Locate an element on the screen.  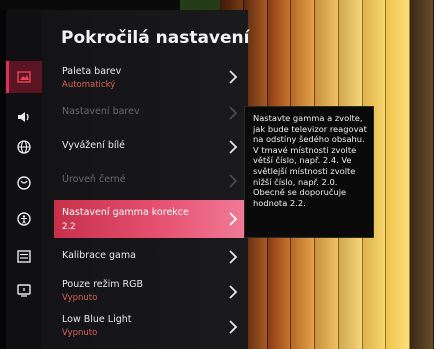
menu-item-rgb-only-mode: Pouze režim RGB Vypnuto is located at coordinates (149, 291).